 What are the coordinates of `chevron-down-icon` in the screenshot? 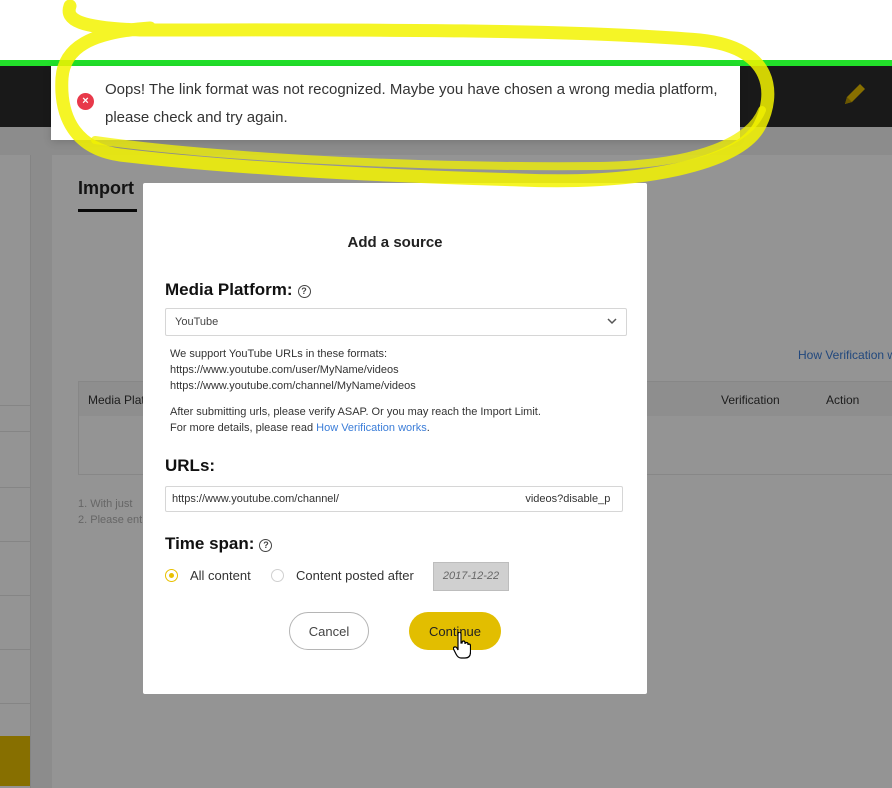 It's located at (612, 321).